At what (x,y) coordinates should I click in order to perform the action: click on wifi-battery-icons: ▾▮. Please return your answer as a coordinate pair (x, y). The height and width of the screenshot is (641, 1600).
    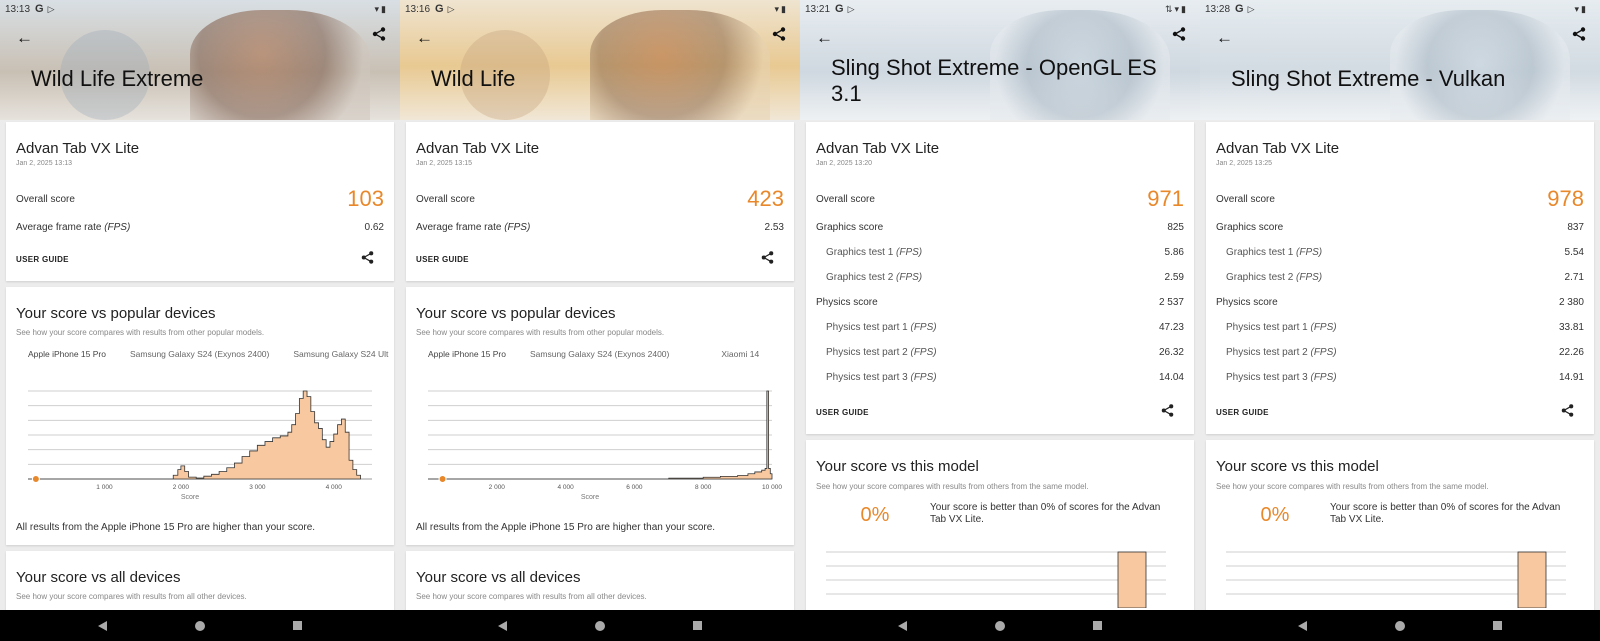
    Looking at the image, I should click on (781, 8).